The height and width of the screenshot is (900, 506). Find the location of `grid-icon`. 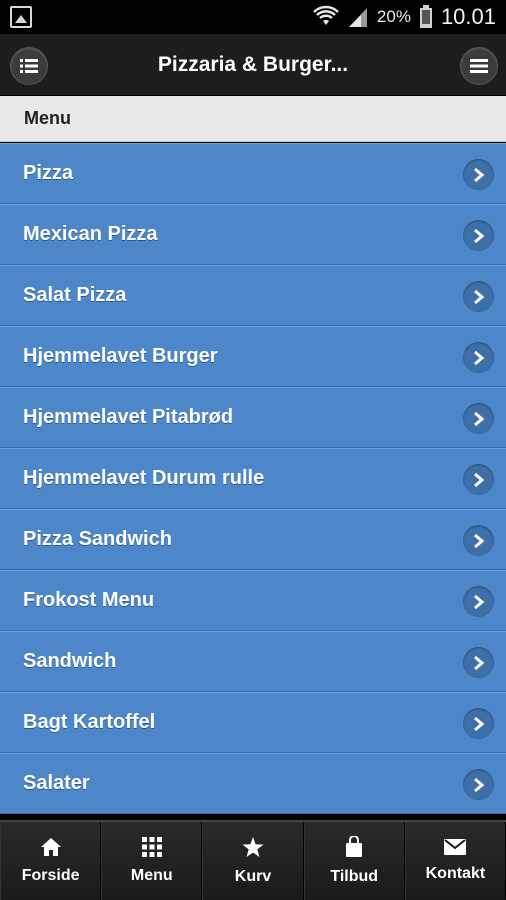

grid-icon is located at coordinates (151, 847).